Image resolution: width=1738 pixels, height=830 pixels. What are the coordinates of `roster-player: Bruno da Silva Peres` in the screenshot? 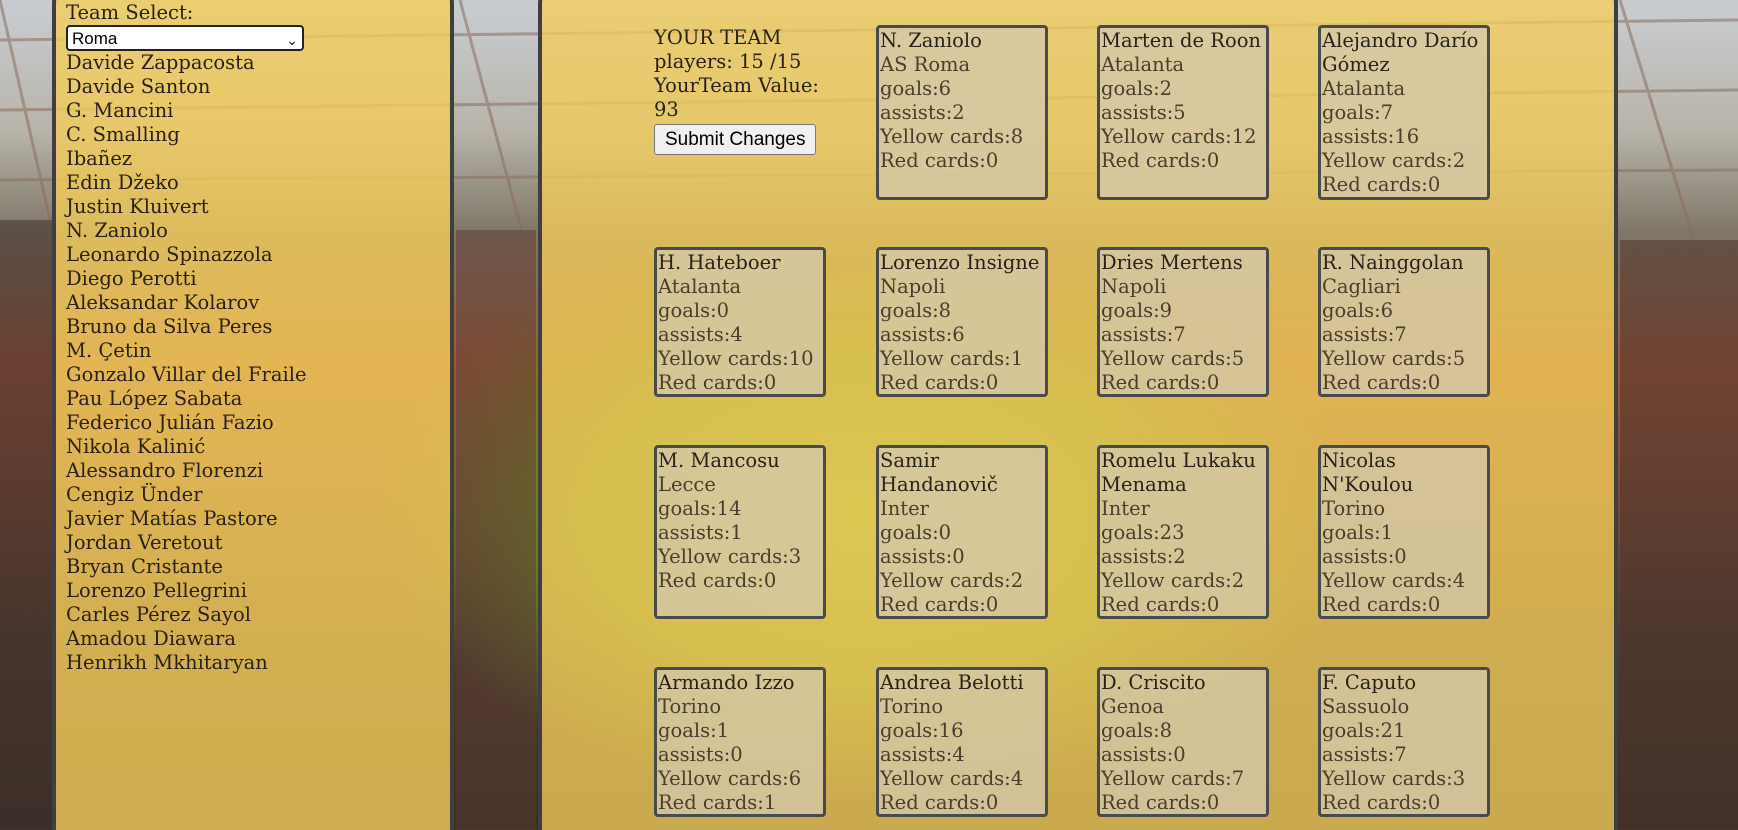 It's located at (246, 327).